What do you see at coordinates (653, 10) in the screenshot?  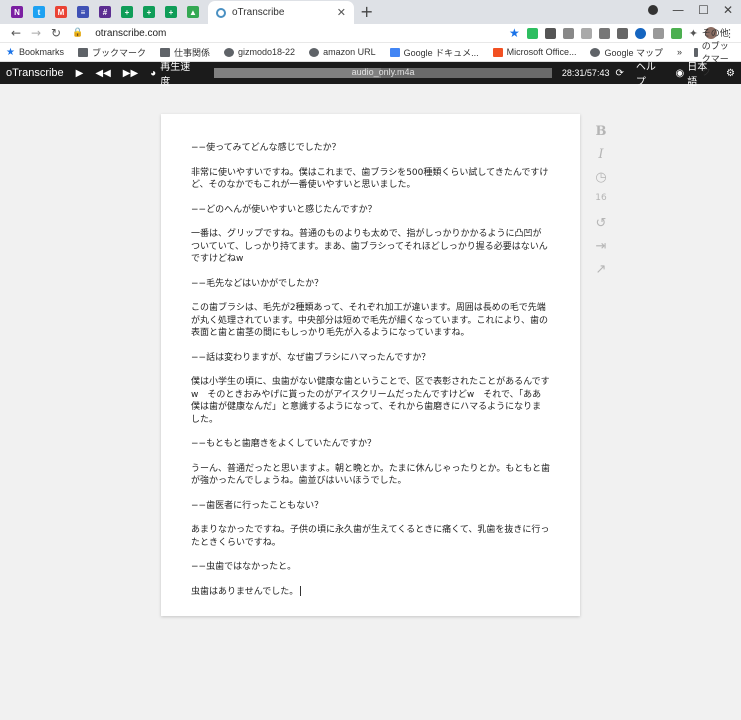 I see `tab-search-icon` at bounding box center [653, 10].